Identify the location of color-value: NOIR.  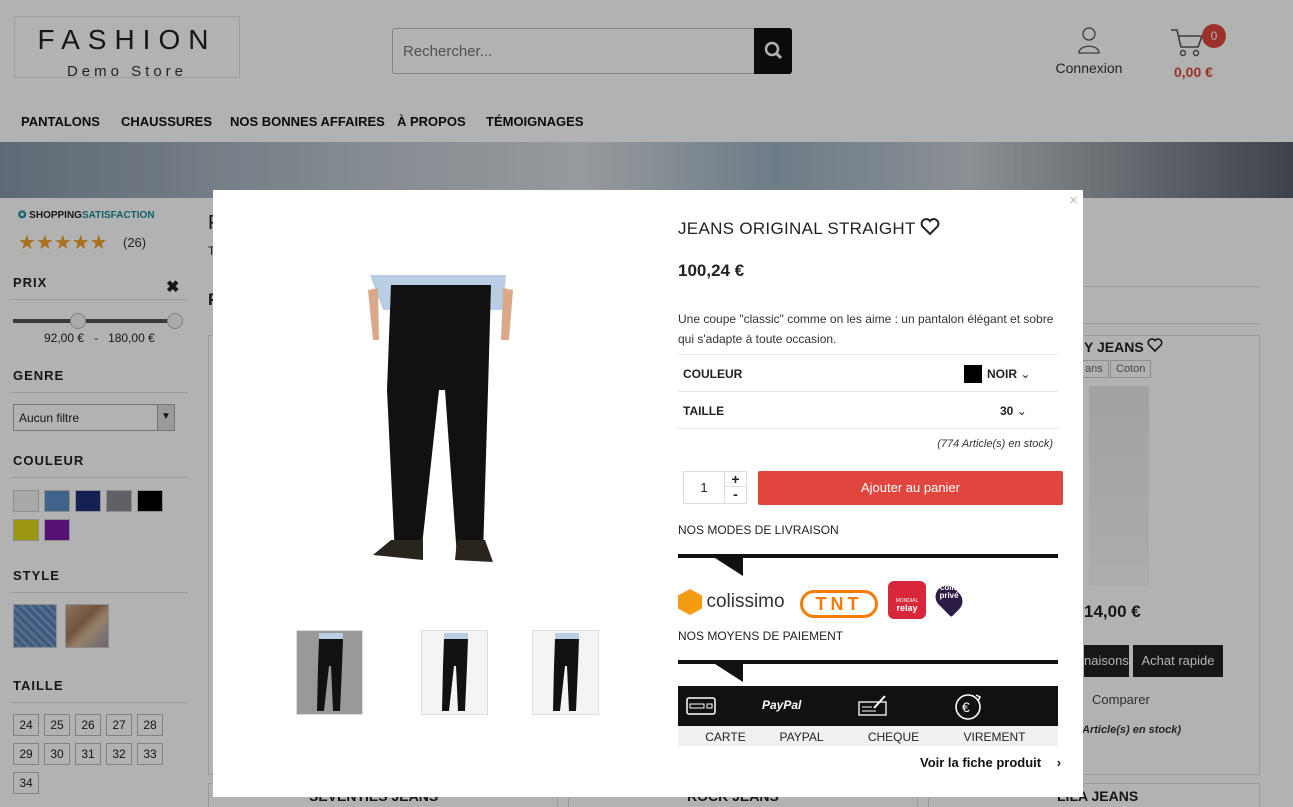
(1002, 374).